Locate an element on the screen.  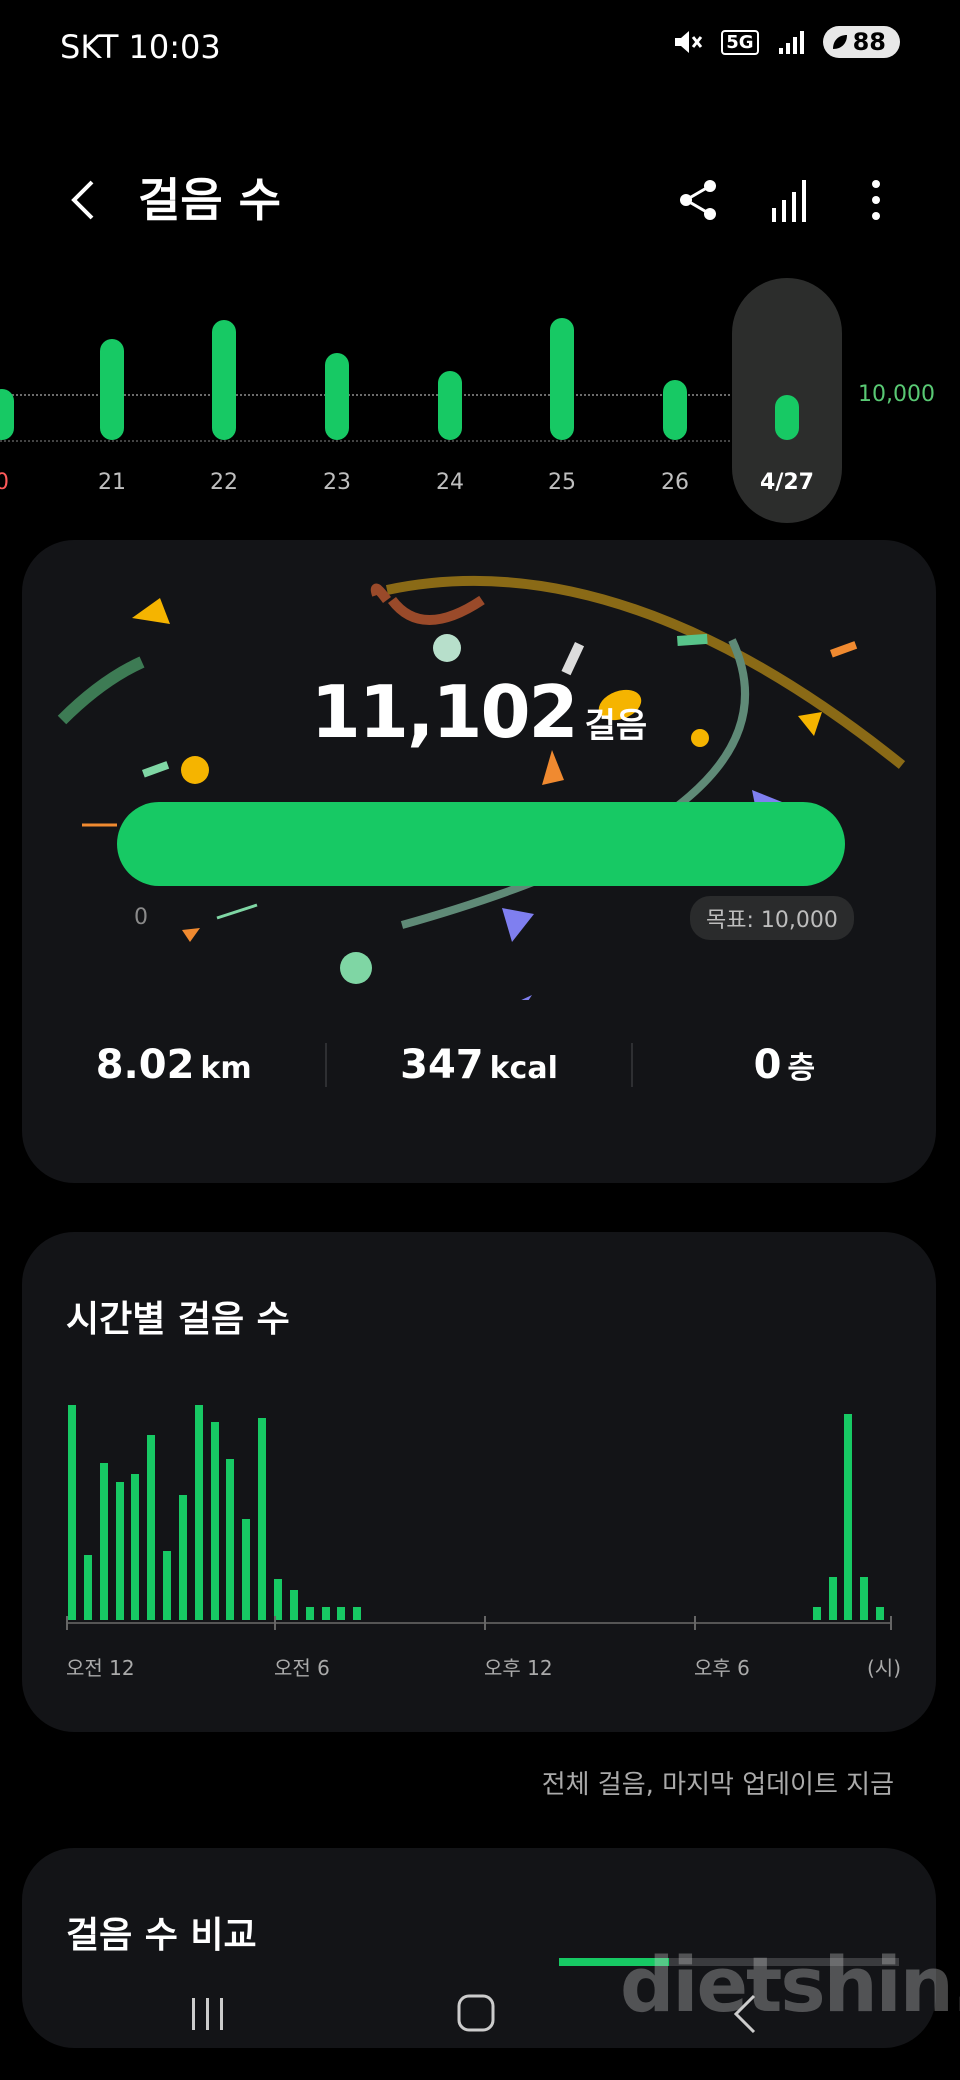
battery-indicator: 88 is located at coordinates (861, 42).